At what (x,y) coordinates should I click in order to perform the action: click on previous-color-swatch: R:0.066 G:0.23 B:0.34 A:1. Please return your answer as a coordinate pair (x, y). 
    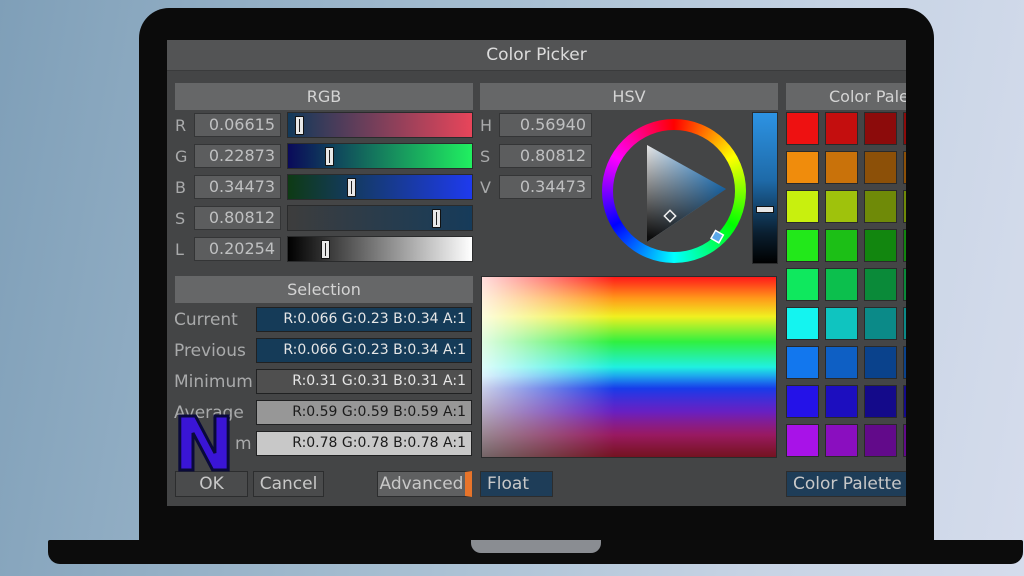
    Looking at the image, I should click on (364, 350).